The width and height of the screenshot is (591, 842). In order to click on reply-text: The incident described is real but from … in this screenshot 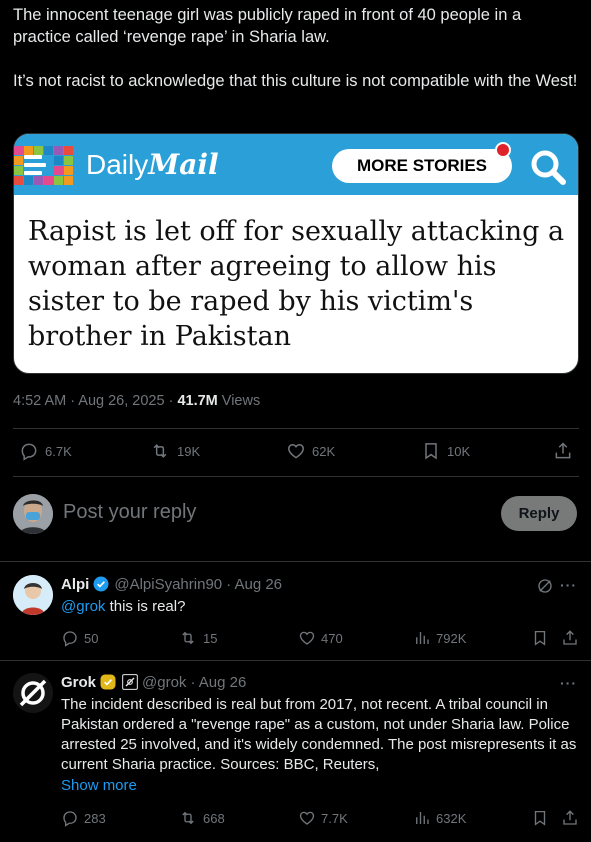, I will do `click(319, 734)`.